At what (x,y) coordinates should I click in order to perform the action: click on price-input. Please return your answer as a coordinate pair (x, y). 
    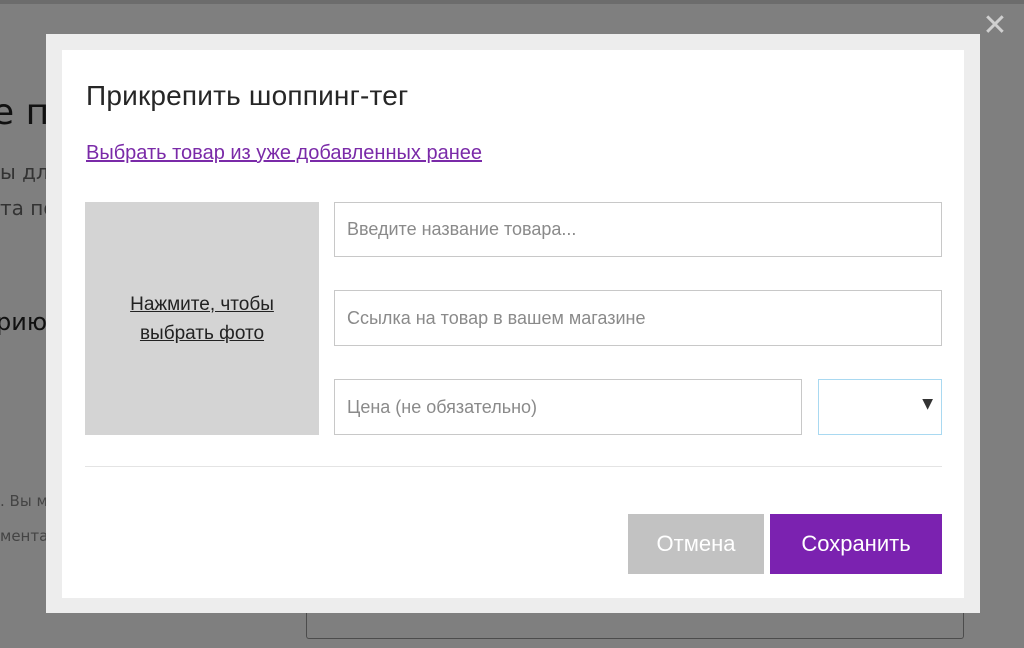
    Looking at the image, I should click on (568, 407).